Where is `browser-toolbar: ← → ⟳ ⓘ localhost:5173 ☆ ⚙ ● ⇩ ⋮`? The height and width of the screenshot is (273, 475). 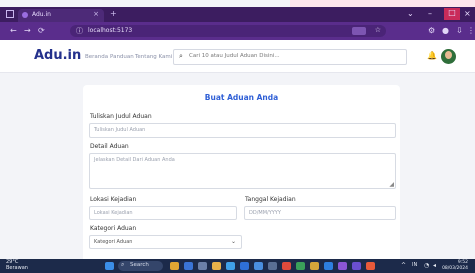 browser-toolbar: ← → ⟳ ⓘ localhost:5173 ☆ ⚙ ● ⇩ ⋮ is located at coordinates (237, 31).